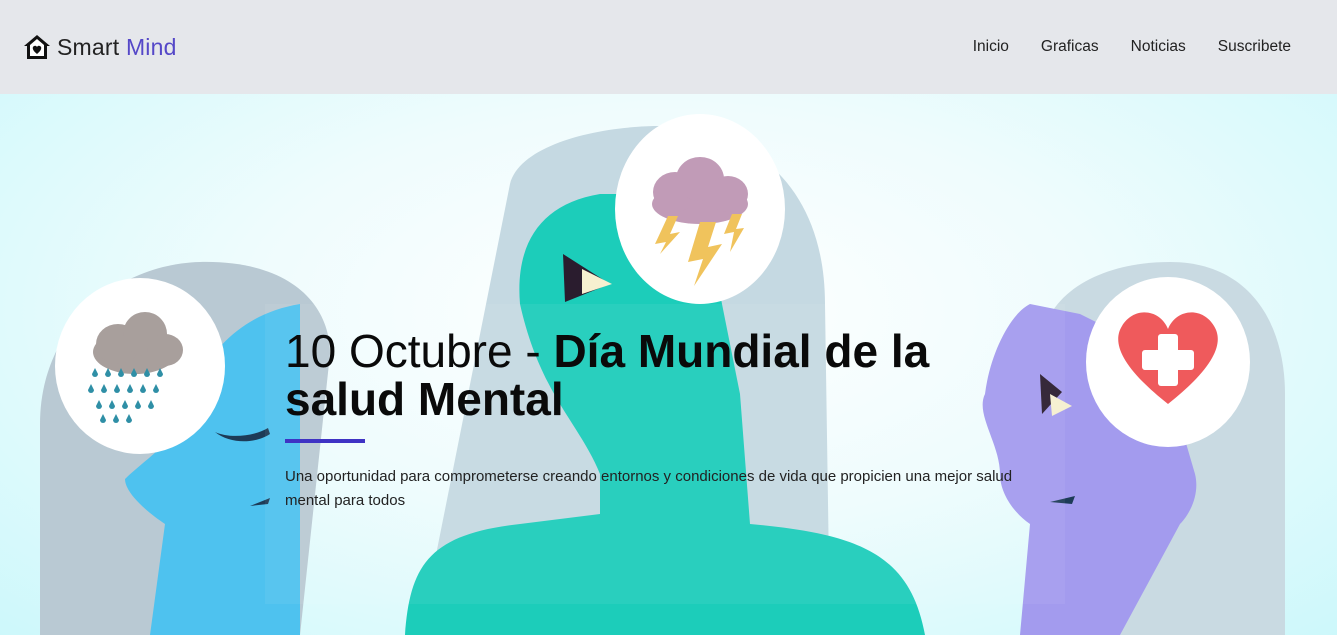 The image size is (1337, 635). Describe the element at coordinates (424, 399) in the screenshot. I see `hero-title-bold-line2: salud Mental` at that location.